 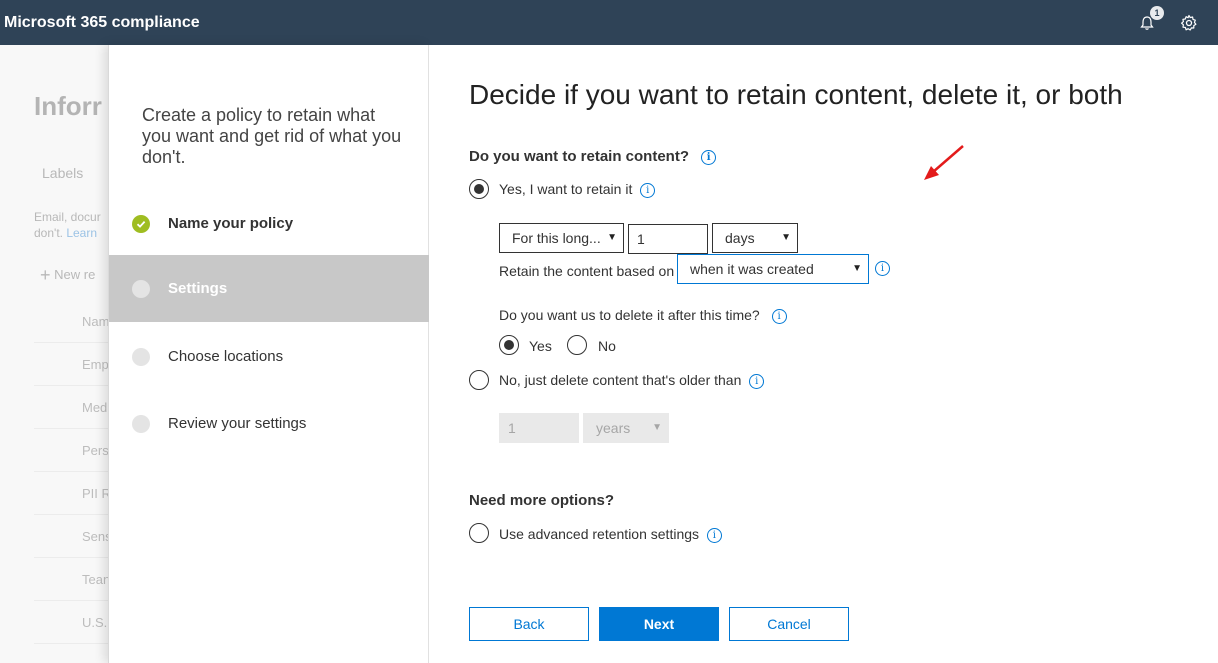 I want to click on top-bar: Microsoft 365 compliance 1, so click(x=609, y=22).